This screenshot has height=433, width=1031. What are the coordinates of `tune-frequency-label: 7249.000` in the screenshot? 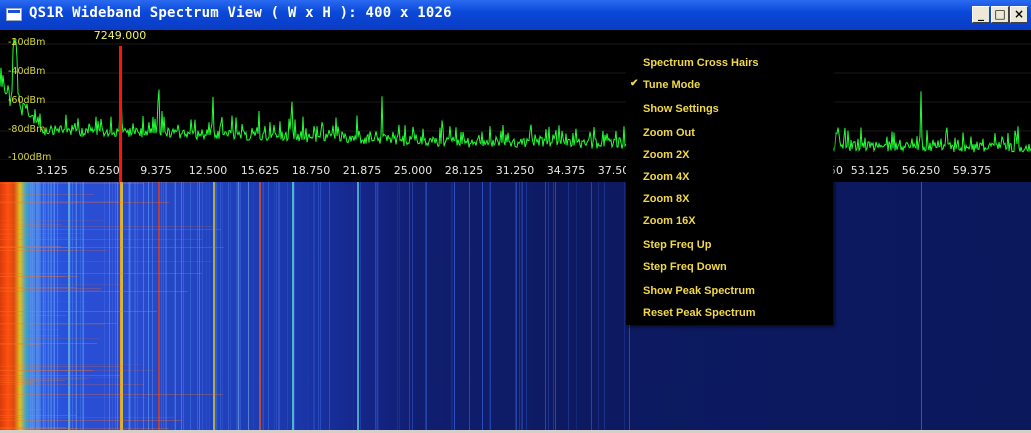 It's located at (120, 35).